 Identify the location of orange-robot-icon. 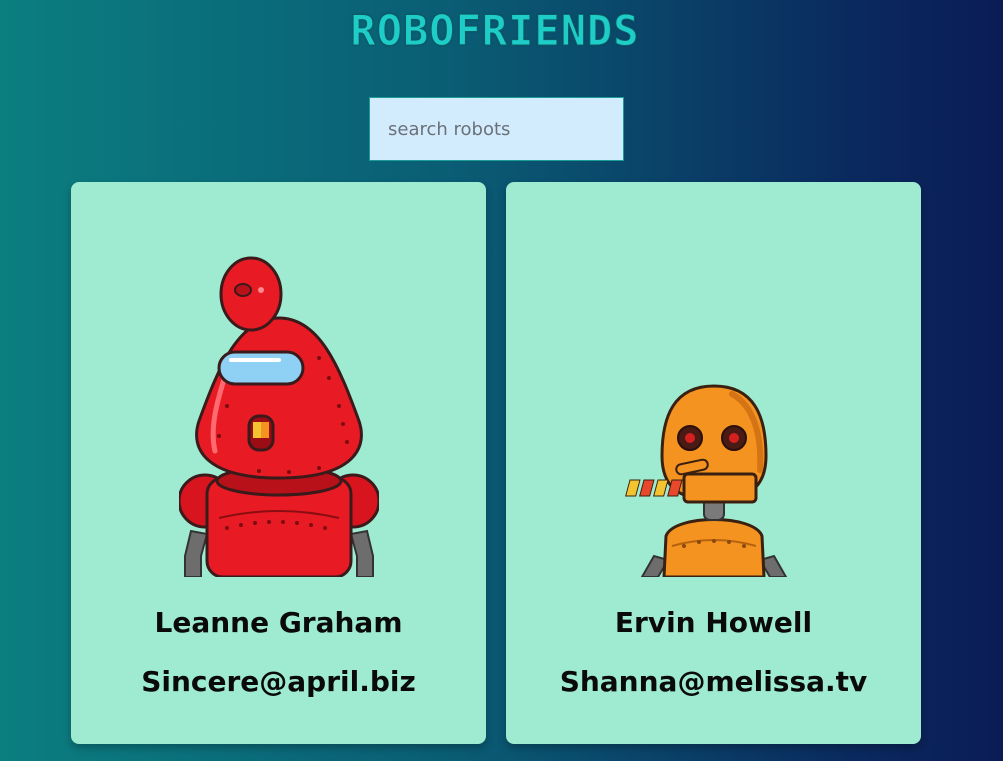
(705, 480).